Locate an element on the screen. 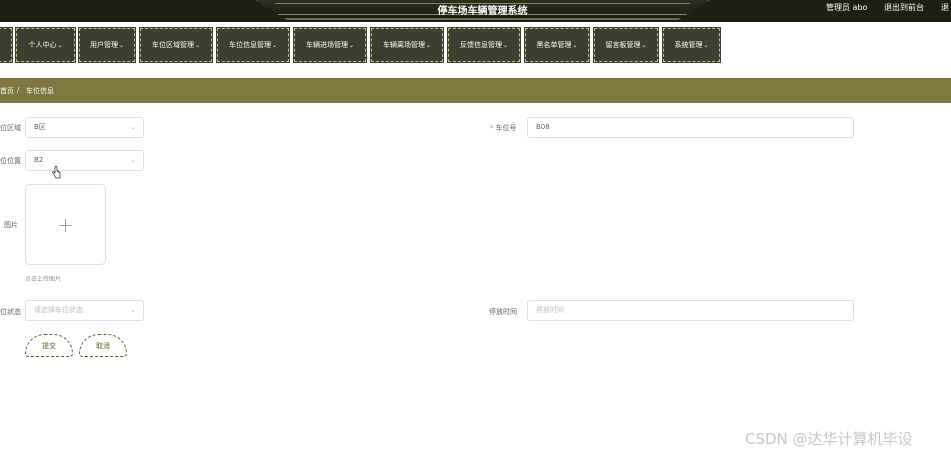 The image size is (951, 455). plus-icon: + is located at coordinates (65, 224).